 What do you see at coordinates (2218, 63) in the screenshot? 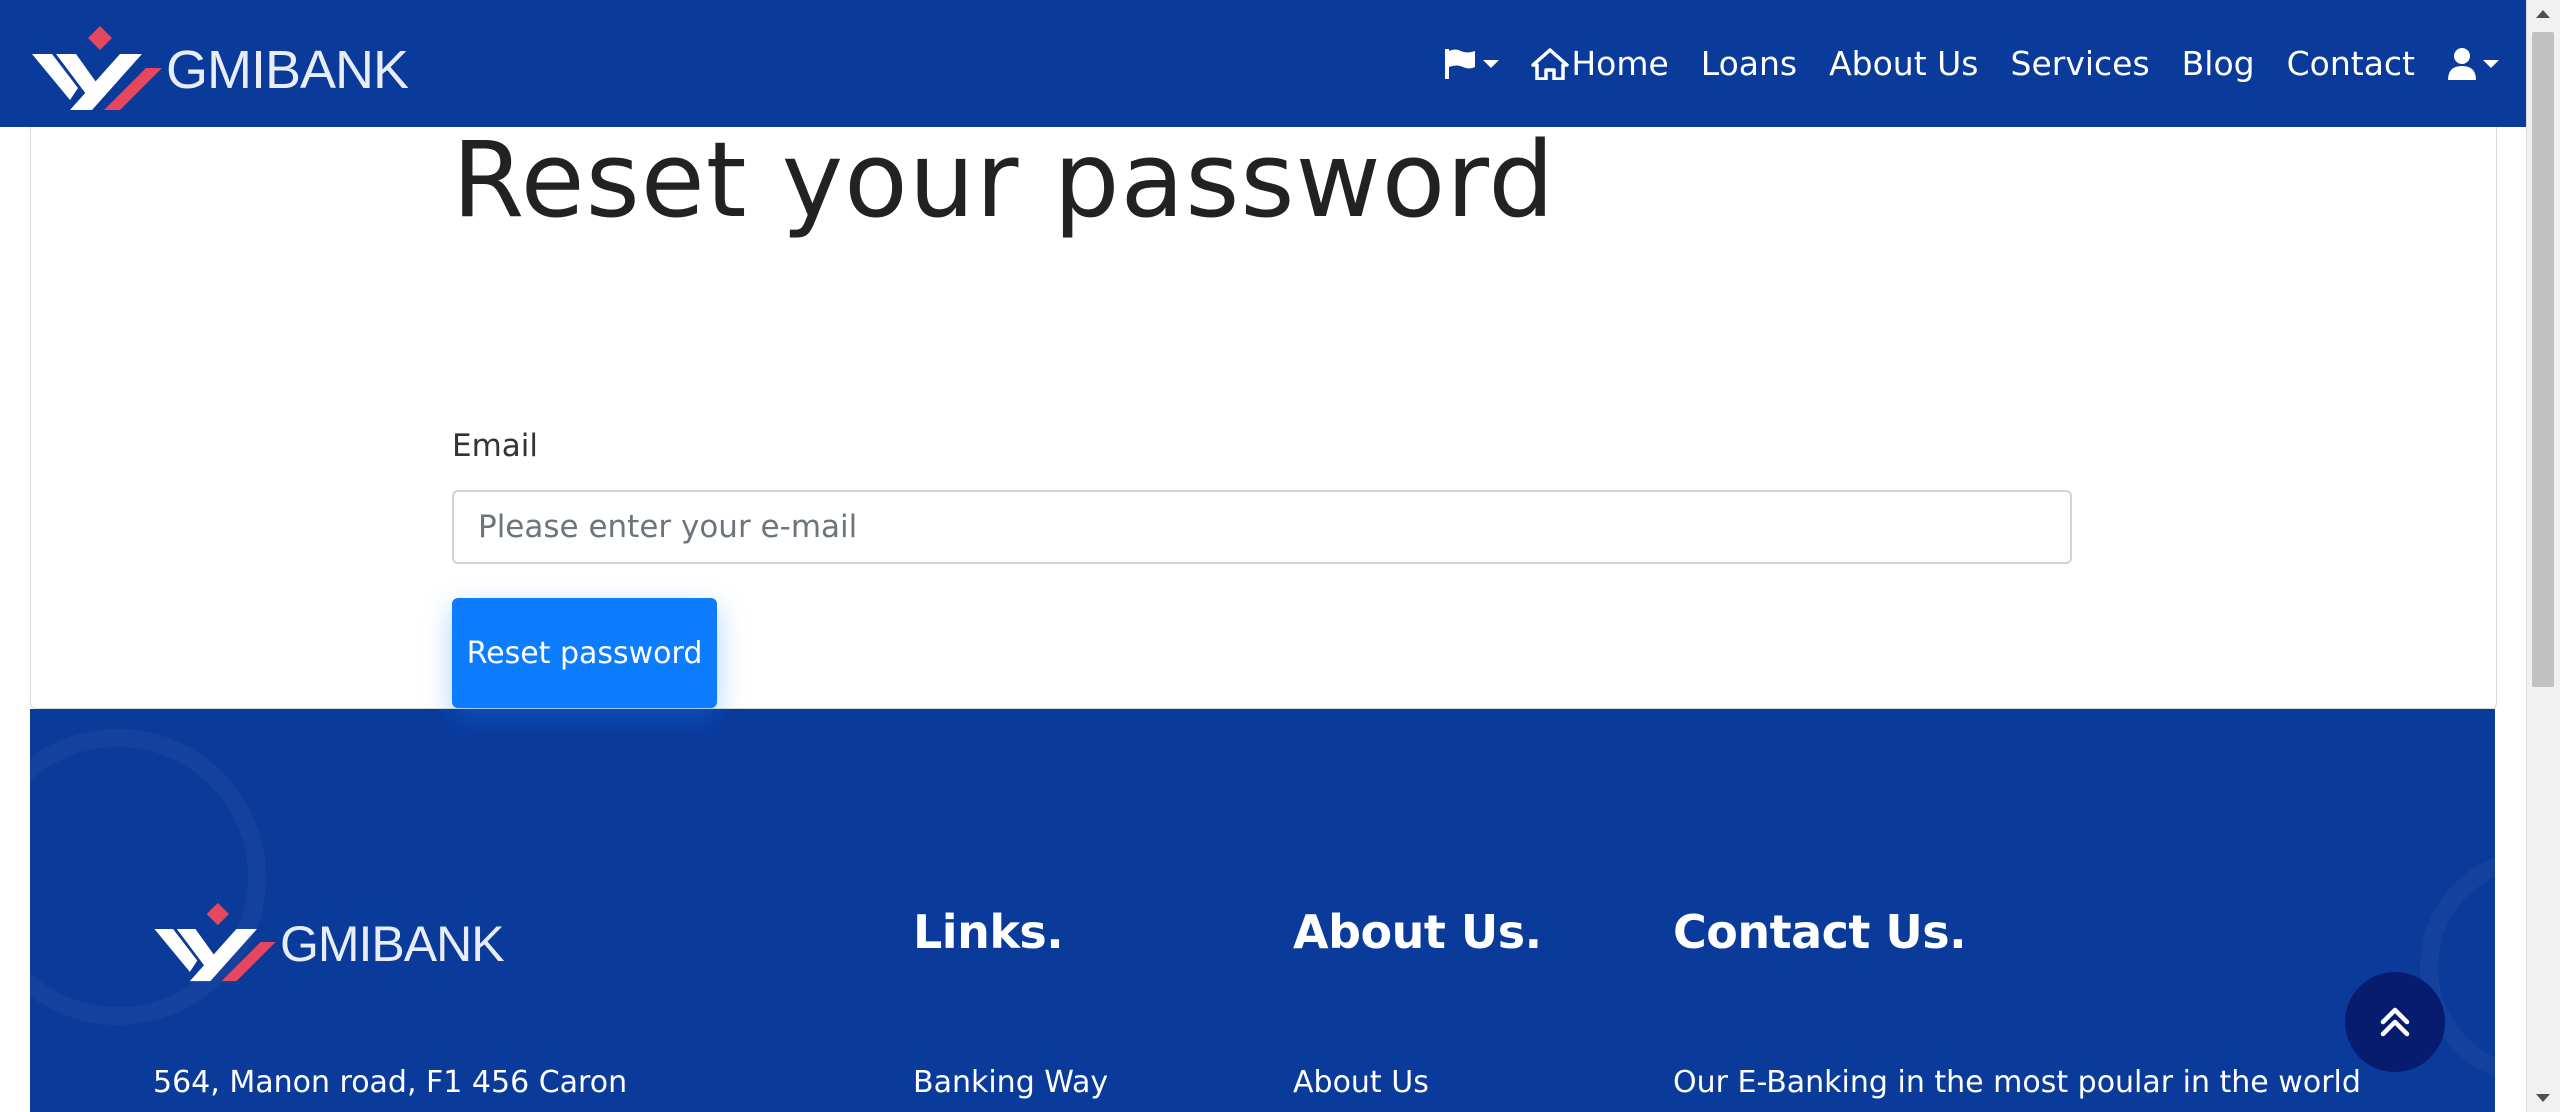
I see `nav-blog: Blog` at bounding box center [2218, 63].